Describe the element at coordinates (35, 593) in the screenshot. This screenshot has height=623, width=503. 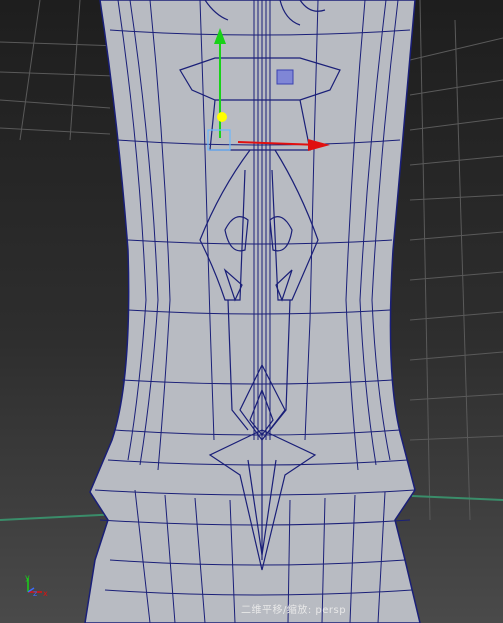
I see `axis-z-label: z` at that location.